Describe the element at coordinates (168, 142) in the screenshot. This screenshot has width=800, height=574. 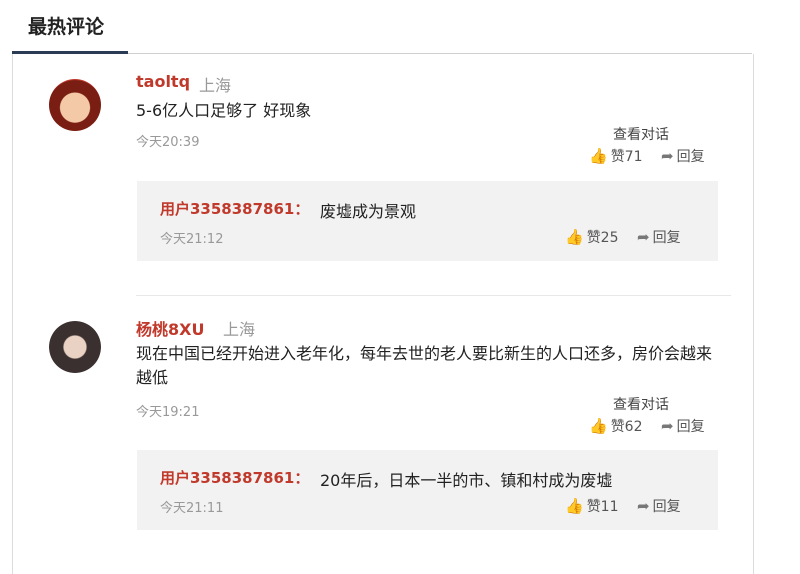
I see `comment-time: 今天20:39` at that location.